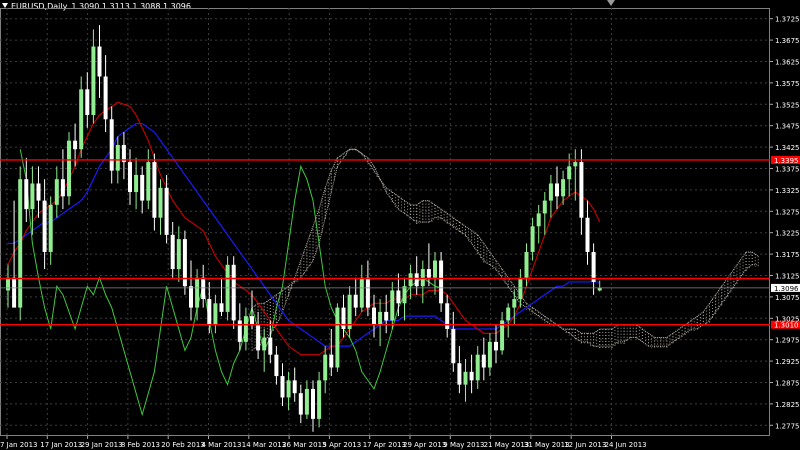  Describe the element at coordinates (787, 170) in the screenshot. I see `y-tick-label: 1.3375` at that location.